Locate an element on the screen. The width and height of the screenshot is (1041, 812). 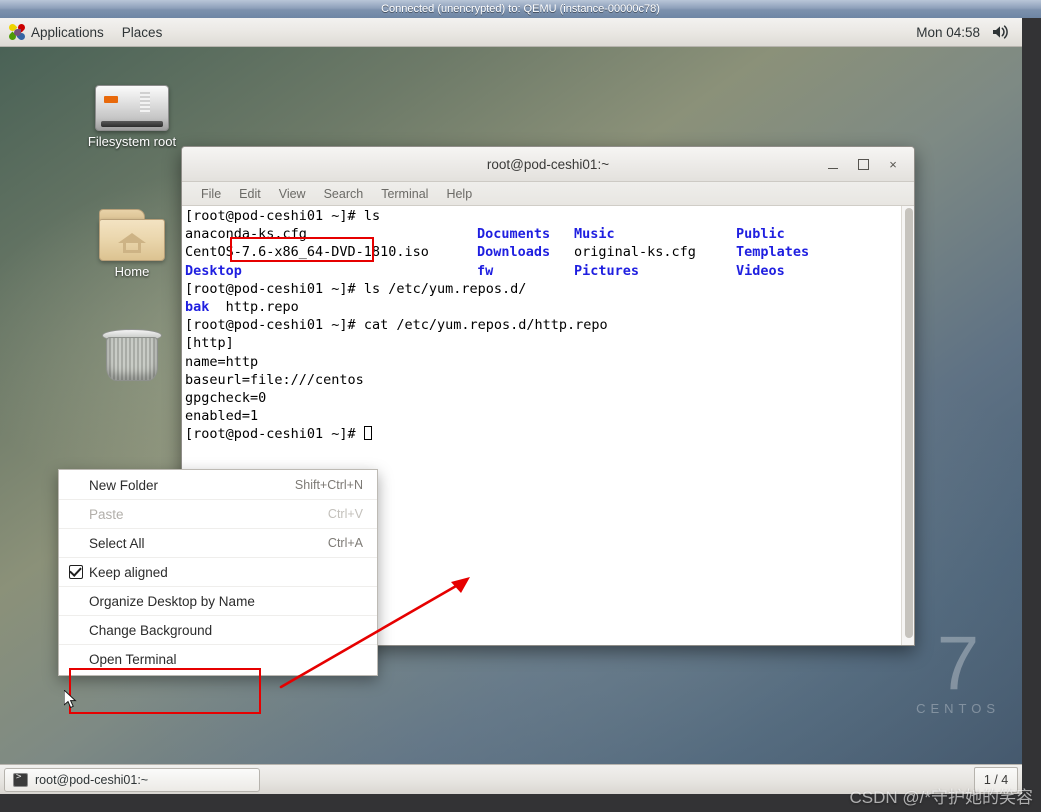
centos-version-number: 7 is located at coordinates (958, 663).